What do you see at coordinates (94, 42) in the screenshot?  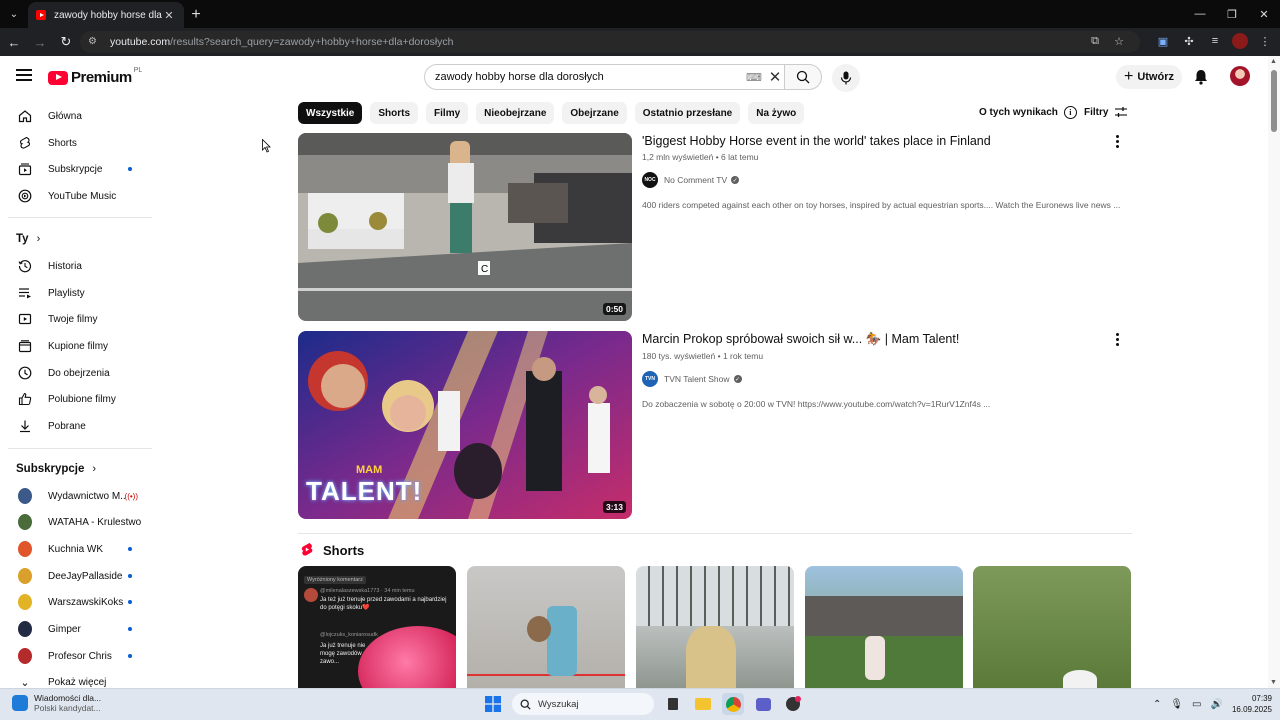 I see `site-info-icon: ⚙` at bounding box center [94, 42].